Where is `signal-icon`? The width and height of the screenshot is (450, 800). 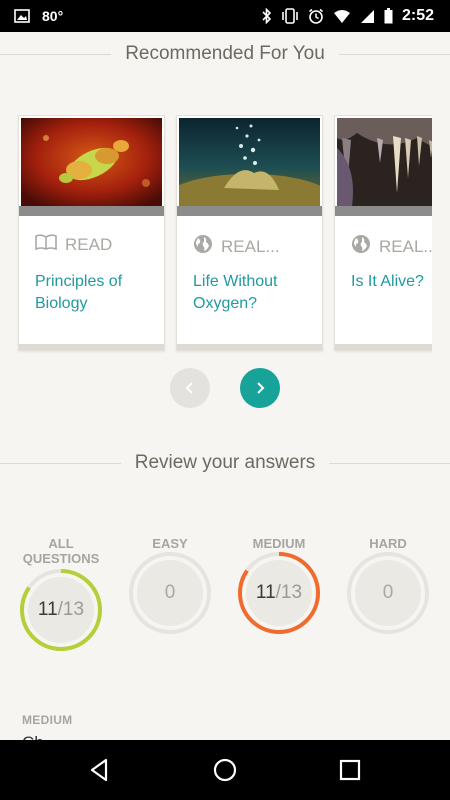 signal-icon is located at coordinates (367, 16).